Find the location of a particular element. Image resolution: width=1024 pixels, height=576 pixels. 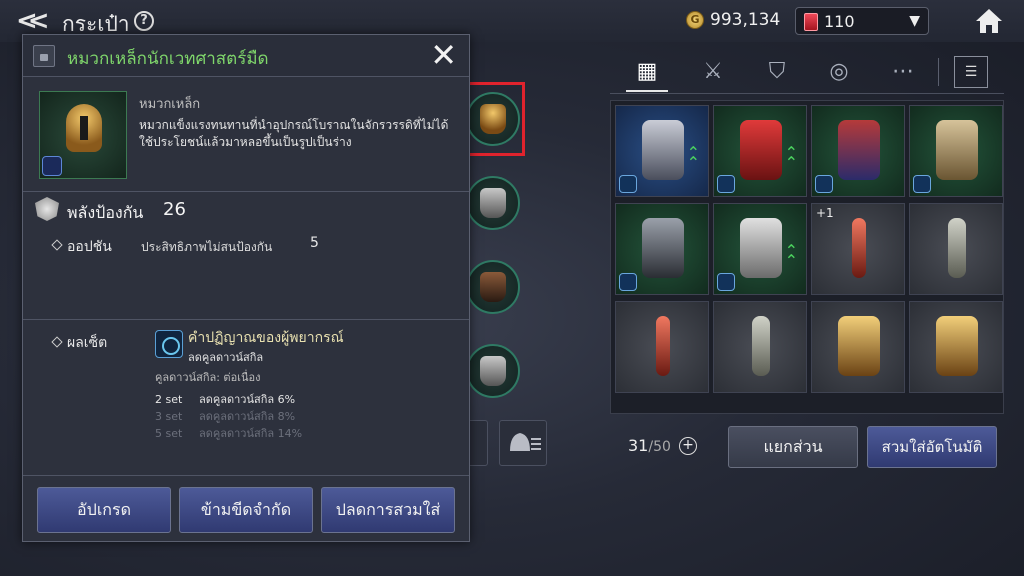

ring-icon is located at coordinates (761, 248).